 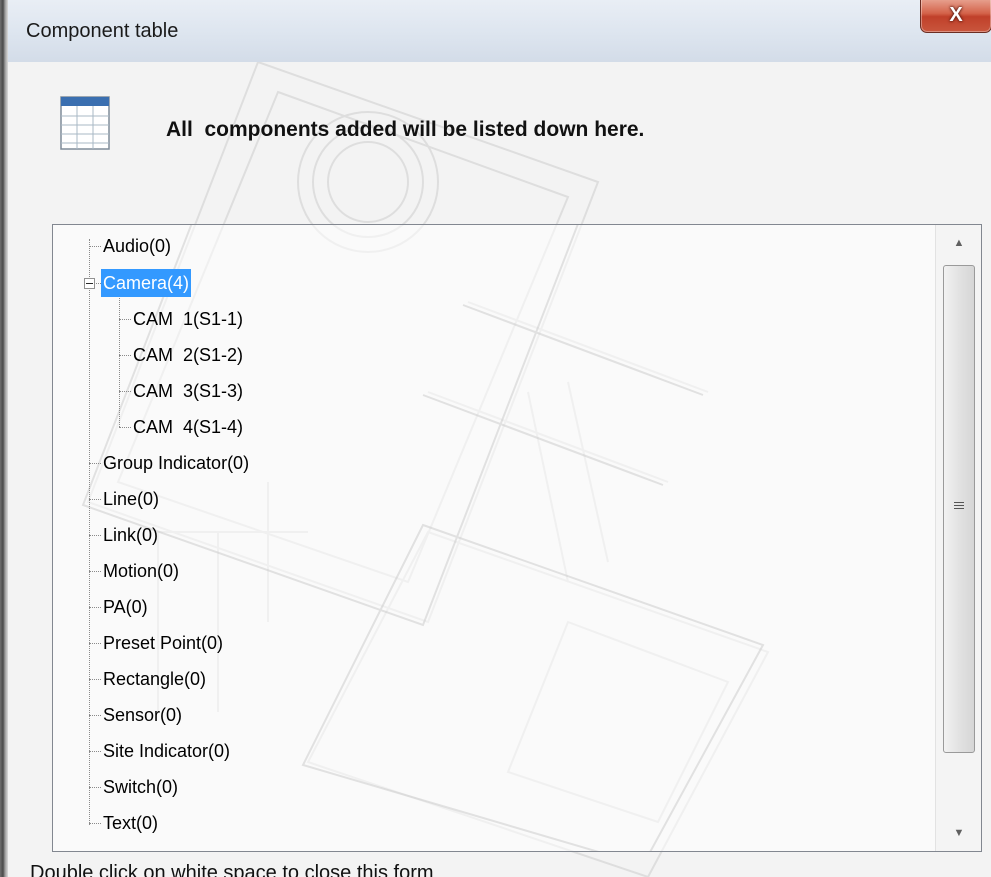 I want to click on tree-item-line: Line(0), so click(x=131, y=499).